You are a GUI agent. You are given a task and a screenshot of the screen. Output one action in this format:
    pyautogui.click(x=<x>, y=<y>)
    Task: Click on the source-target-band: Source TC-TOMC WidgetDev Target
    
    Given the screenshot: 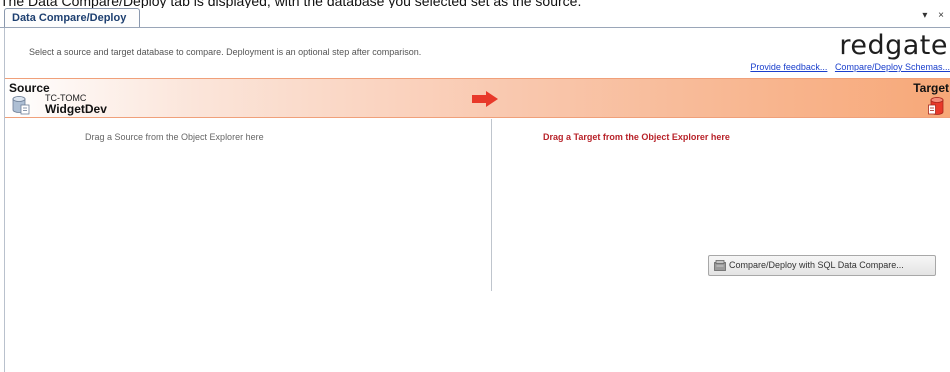 What is the action you would take?
    pyautogui.click(x=477, y=98)
    